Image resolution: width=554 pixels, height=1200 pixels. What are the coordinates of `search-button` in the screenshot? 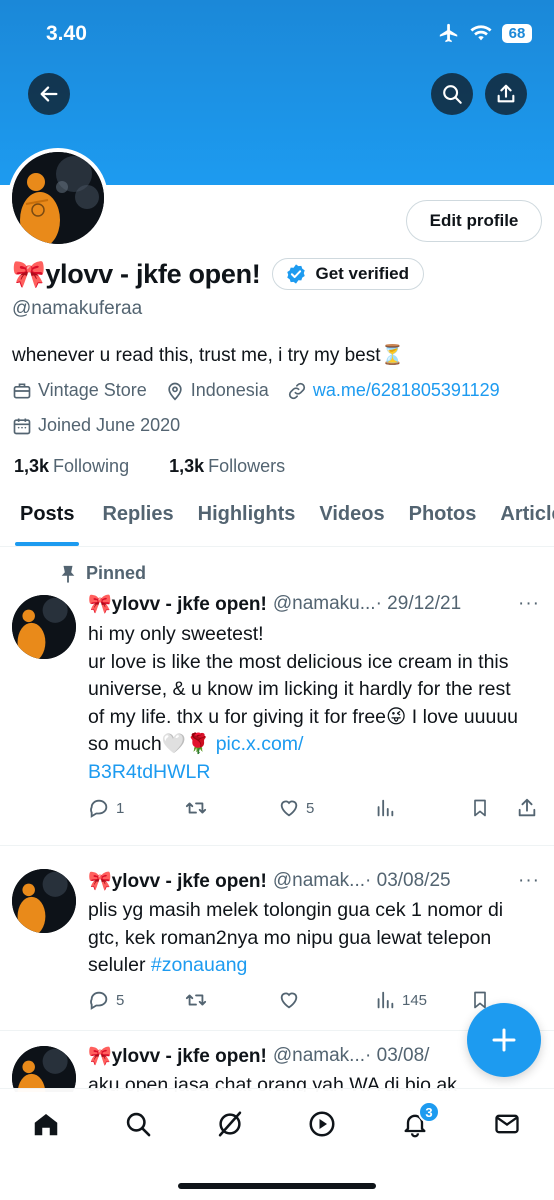 It's located at (452, 94).